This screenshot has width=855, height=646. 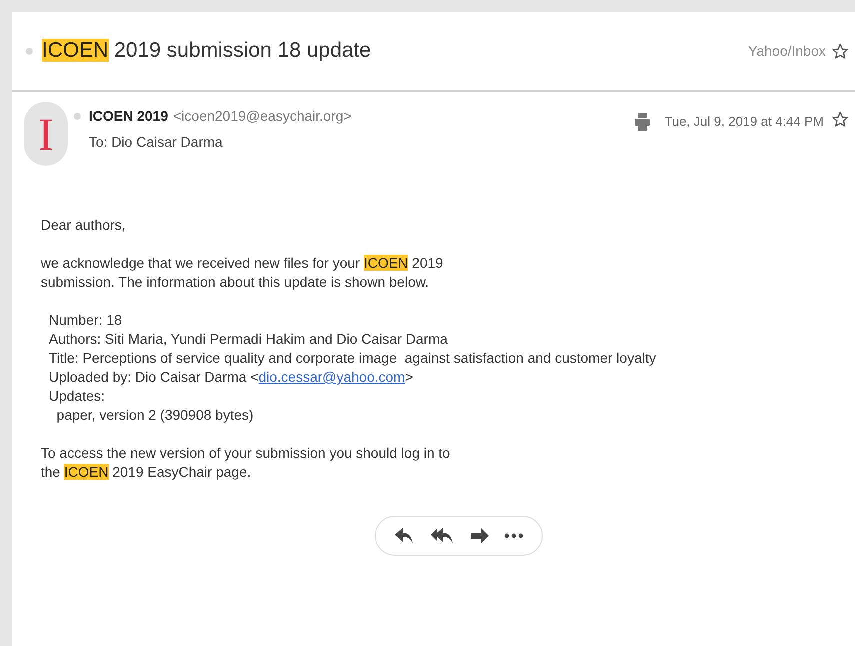 What do you see at coordinates (514, 536) in the screenshot?
I see `more-icon` at bounding box center [514, 536].